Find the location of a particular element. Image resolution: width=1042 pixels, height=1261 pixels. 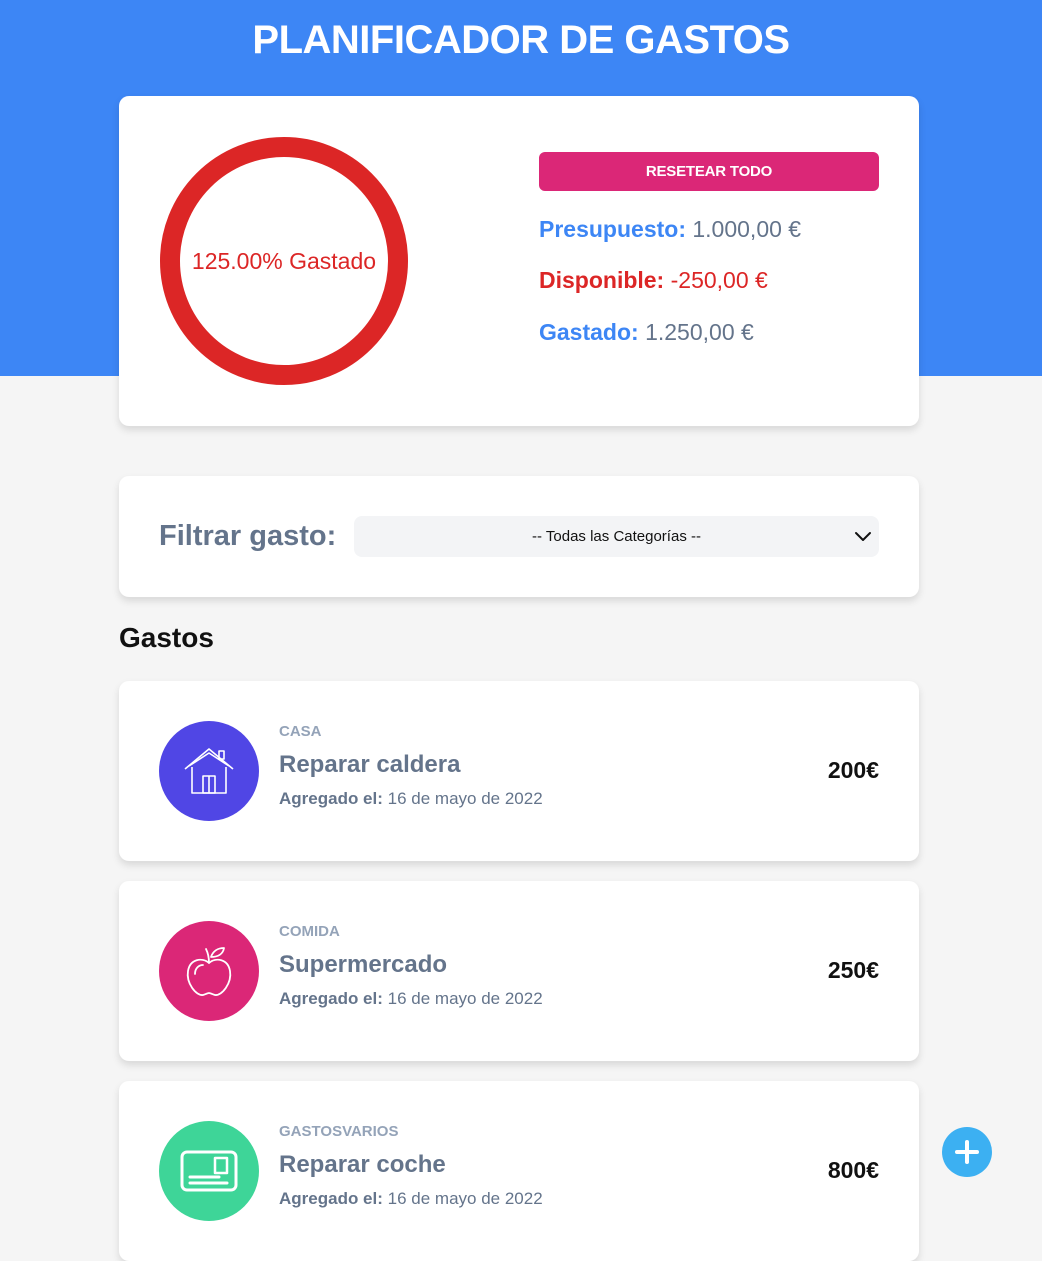

available-label: Disponible: is located at coordinates (602, 280).